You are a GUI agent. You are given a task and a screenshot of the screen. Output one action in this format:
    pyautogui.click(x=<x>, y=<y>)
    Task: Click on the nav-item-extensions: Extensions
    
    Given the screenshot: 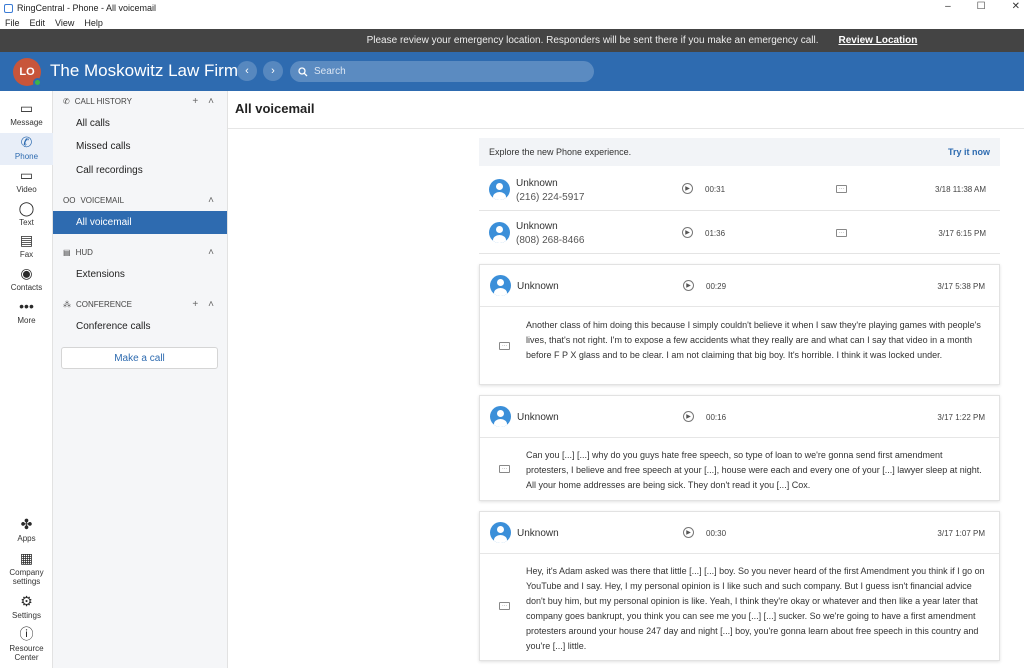 What is the action you would take?
    pyautogui.click(x=140, y=274)
    